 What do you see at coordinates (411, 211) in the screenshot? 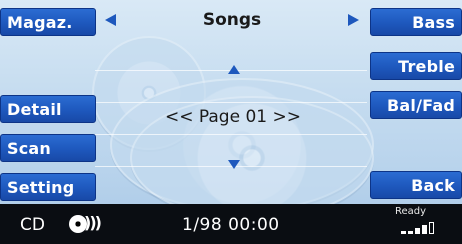
I see `ready-status: Ready` at bounding box center [411, 211].